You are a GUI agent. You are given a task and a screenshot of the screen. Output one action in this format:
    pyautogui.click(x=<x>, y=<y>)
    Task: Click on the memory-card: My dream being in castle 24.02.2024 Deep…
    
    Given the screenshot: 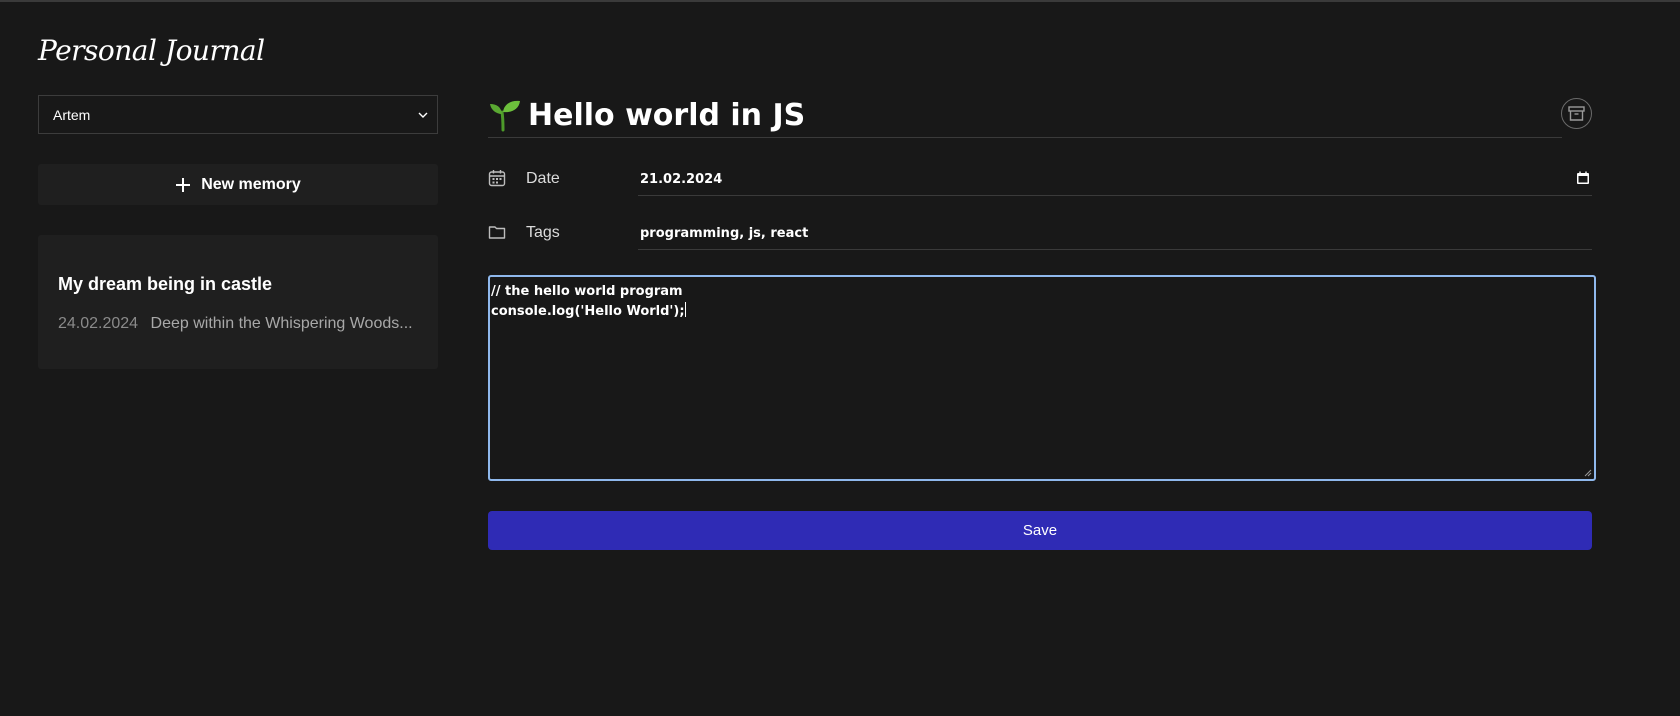 What is the action you would take?
    pyautogui.click(x=238, y=302)
    